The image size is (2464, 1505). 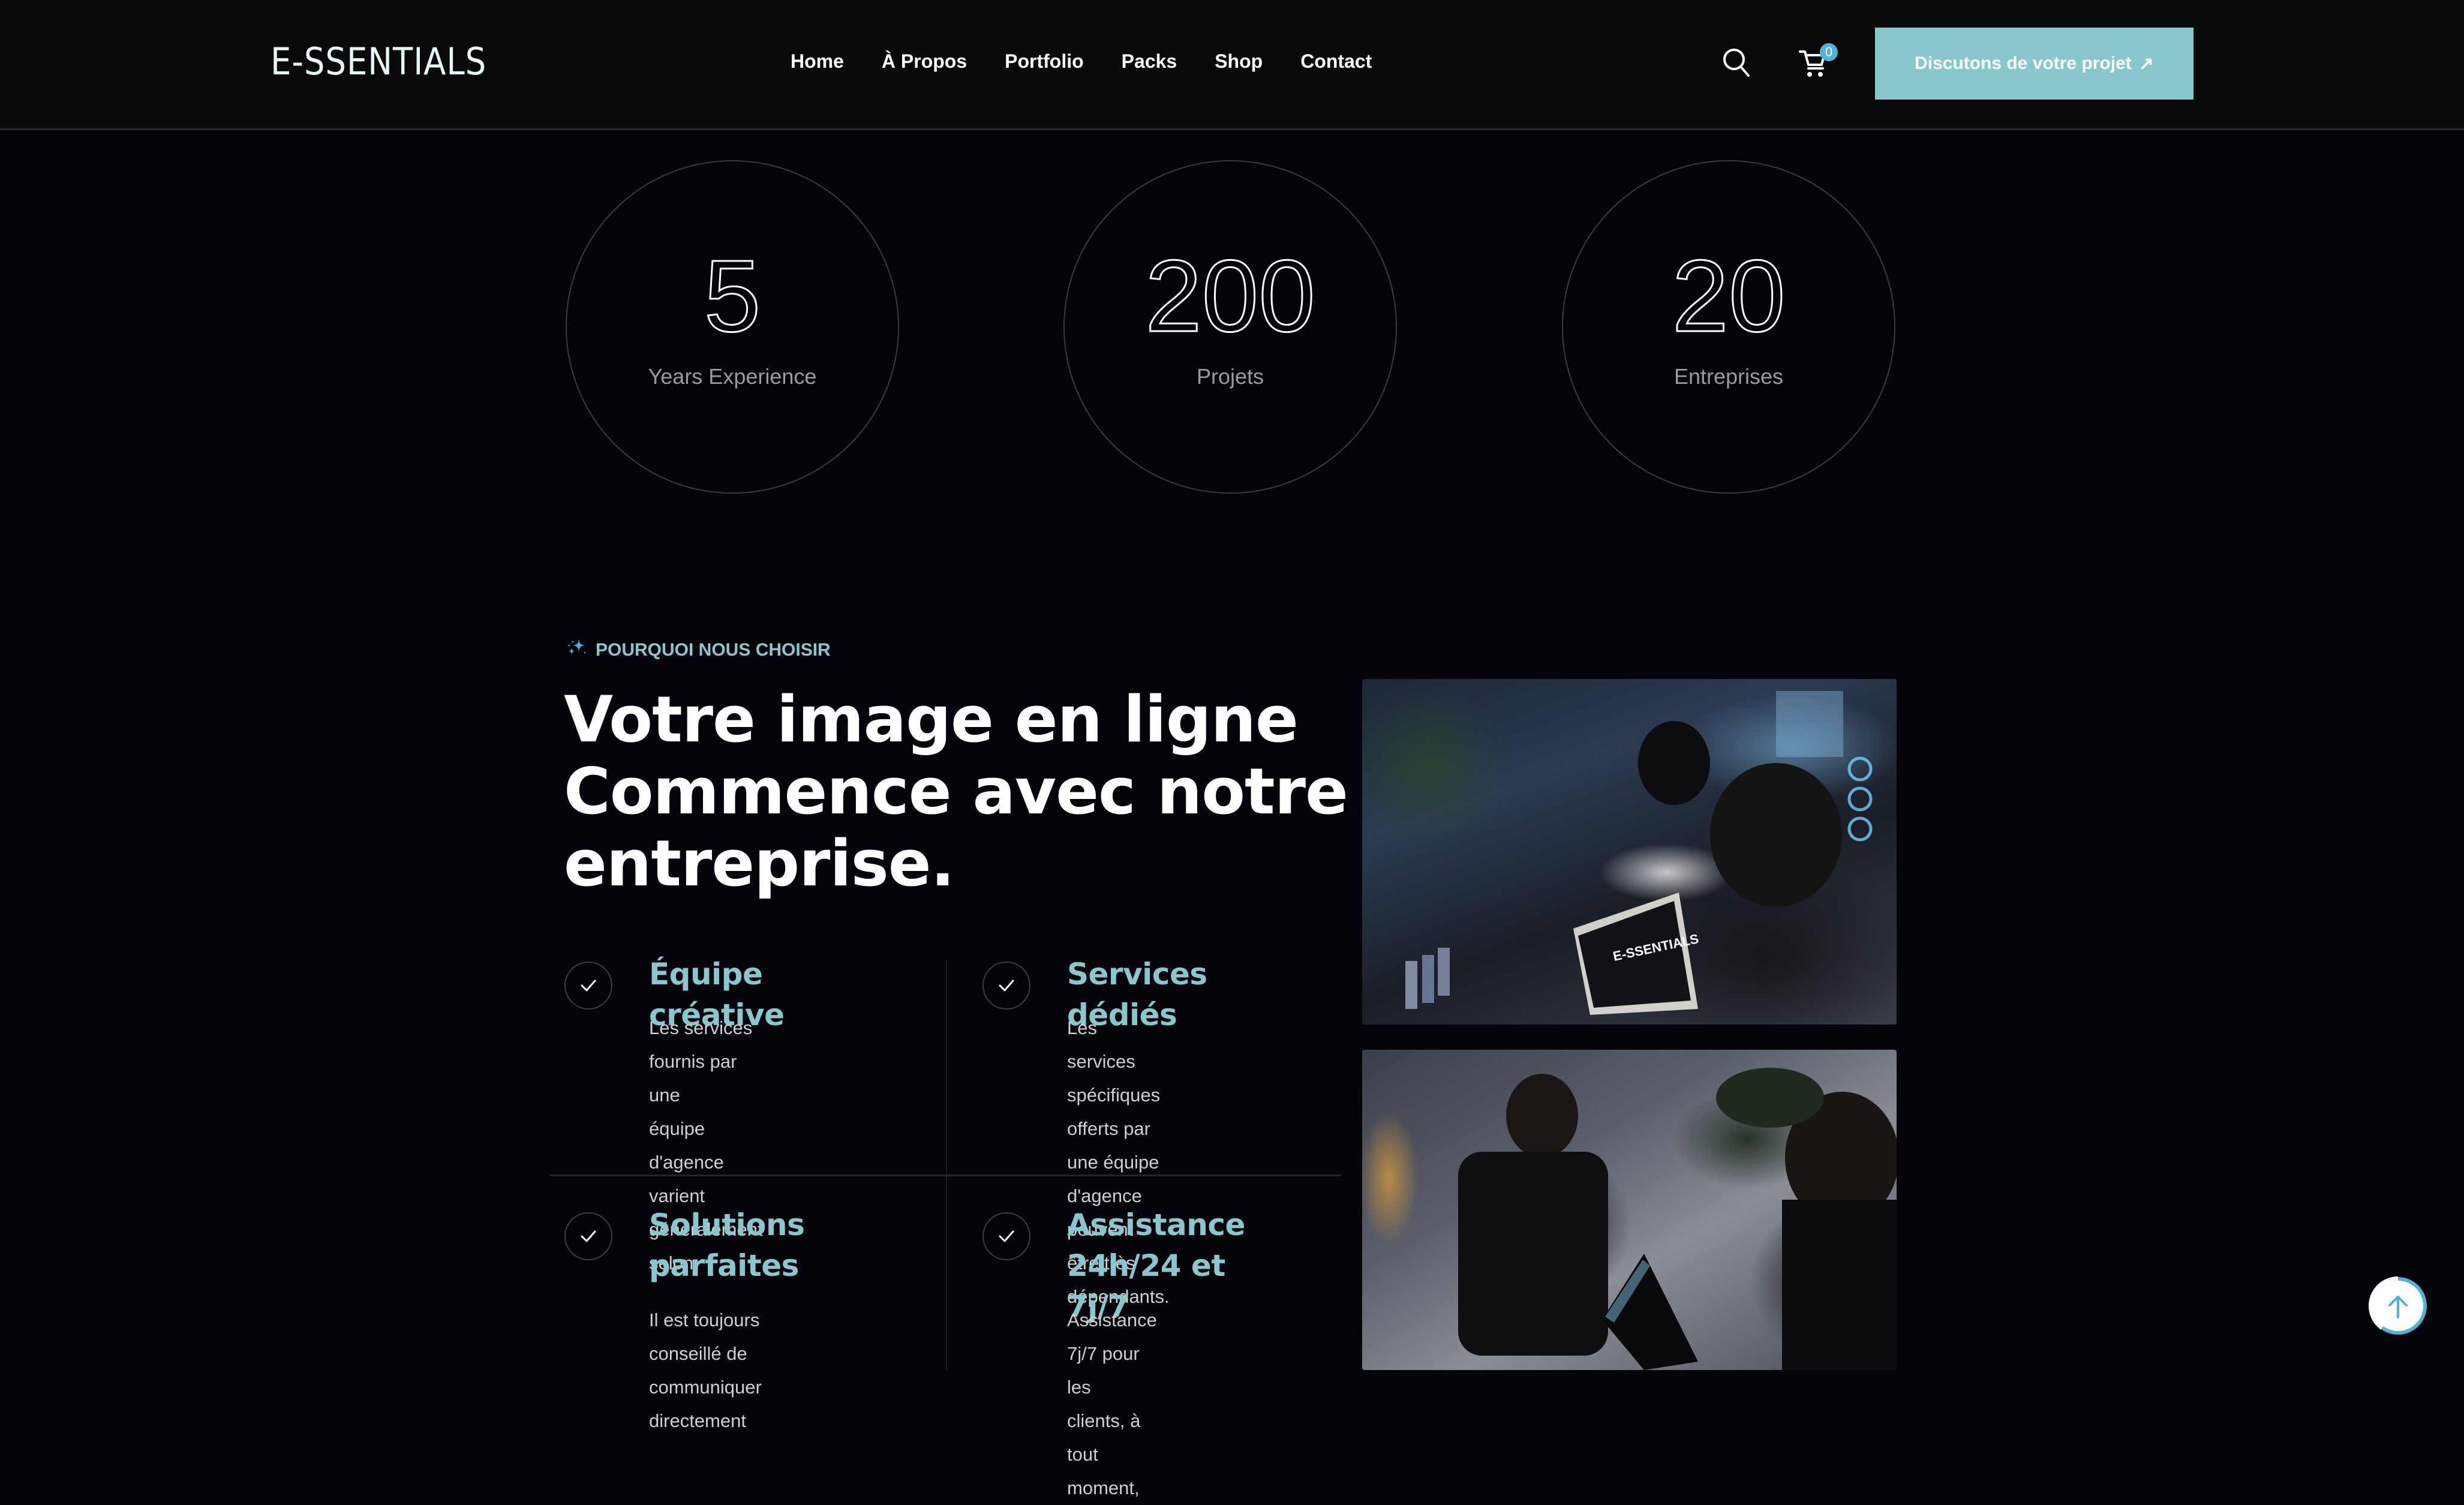 What do you see at coordinates (1728, 376) in the screenshot?
I see `stat-label: Entreprises` at bounding box center [1728, 376].